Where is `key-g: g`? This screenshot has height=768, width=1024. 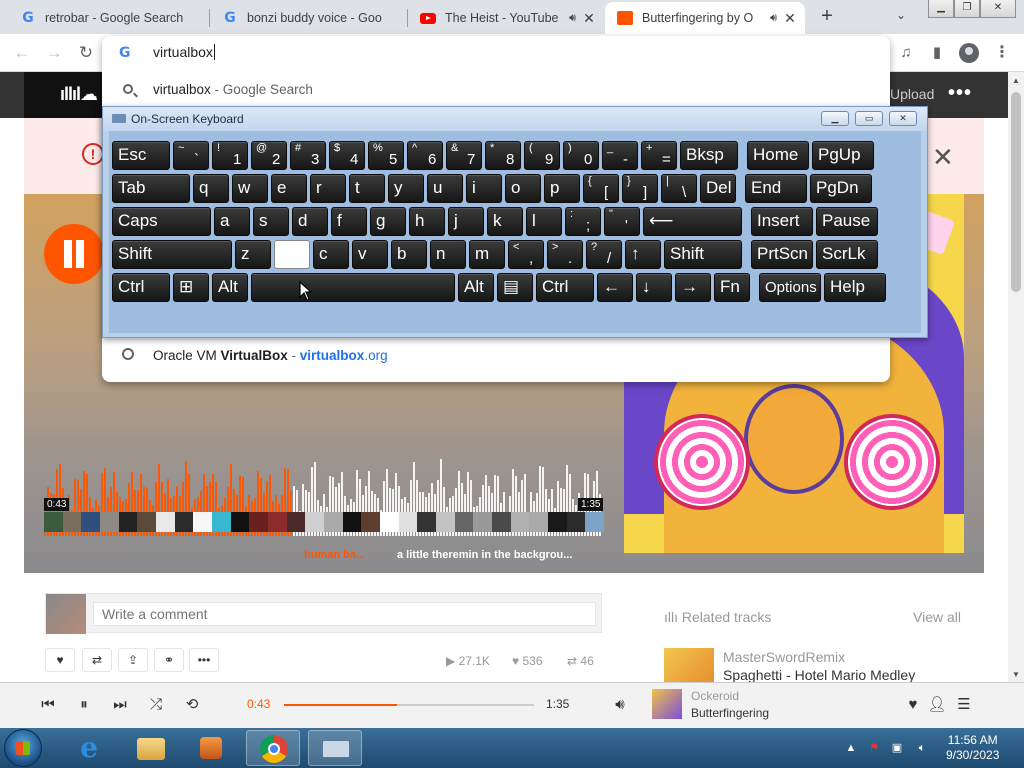
key-g: g is located at coordinates (388, 221).